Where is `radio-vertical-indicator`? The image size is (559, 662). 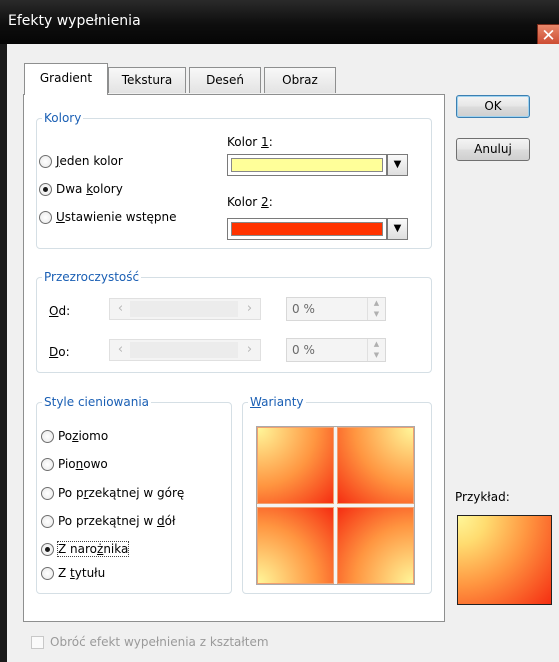 radio-vertical-indicator is located at coordinates (47, 464).